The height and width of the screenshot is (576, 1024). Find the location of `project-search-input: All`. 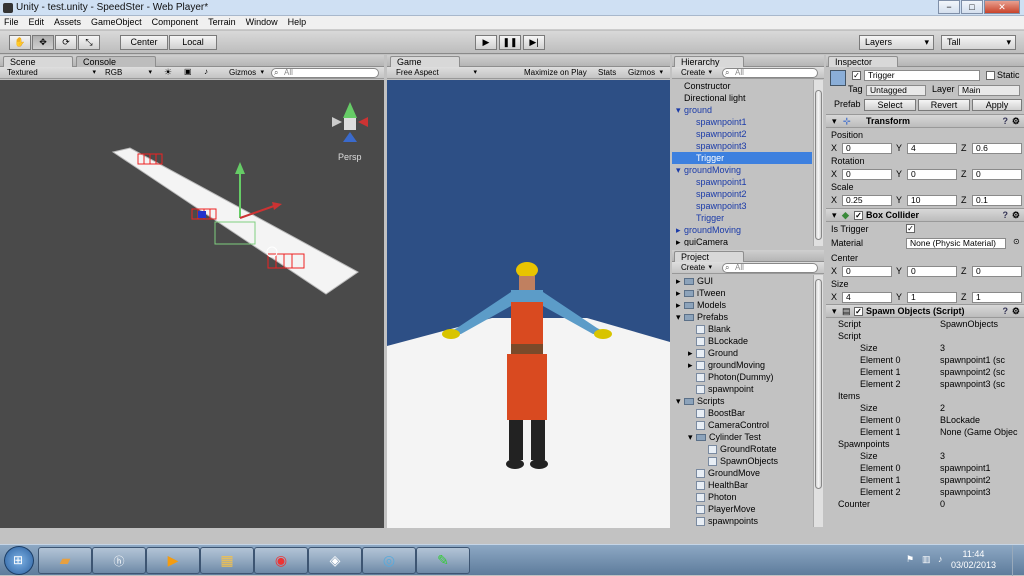

project-search-input: All is located at coordinates (770, 268).